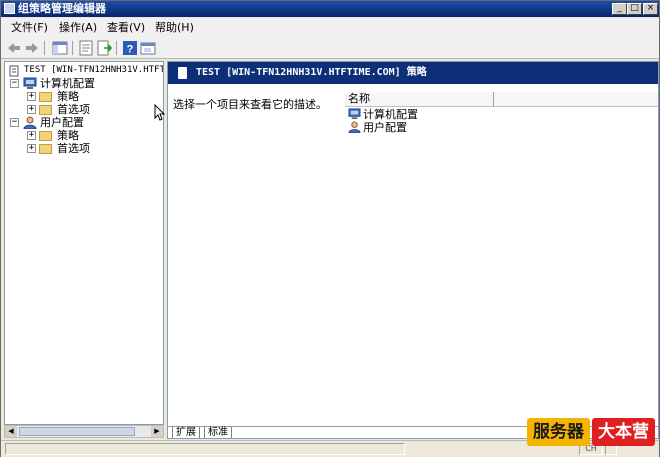 Image resolution: width=660 pixels, height=457 pixels. Describe the element at coordinates (31, 109) in the screenshot. I see `expand-computer-preferences: +` at that location.